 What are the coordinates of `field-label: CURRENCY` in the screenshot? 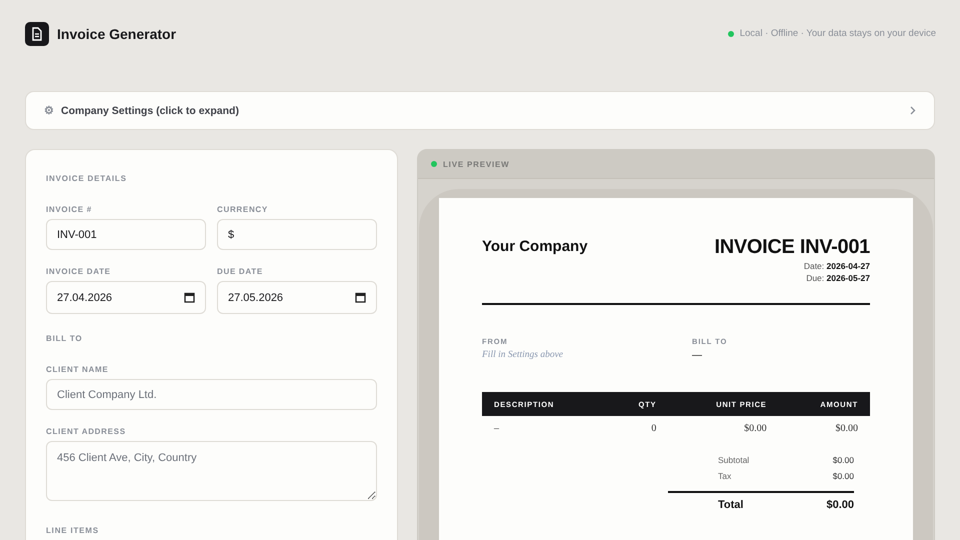 It's located at (243, 209).